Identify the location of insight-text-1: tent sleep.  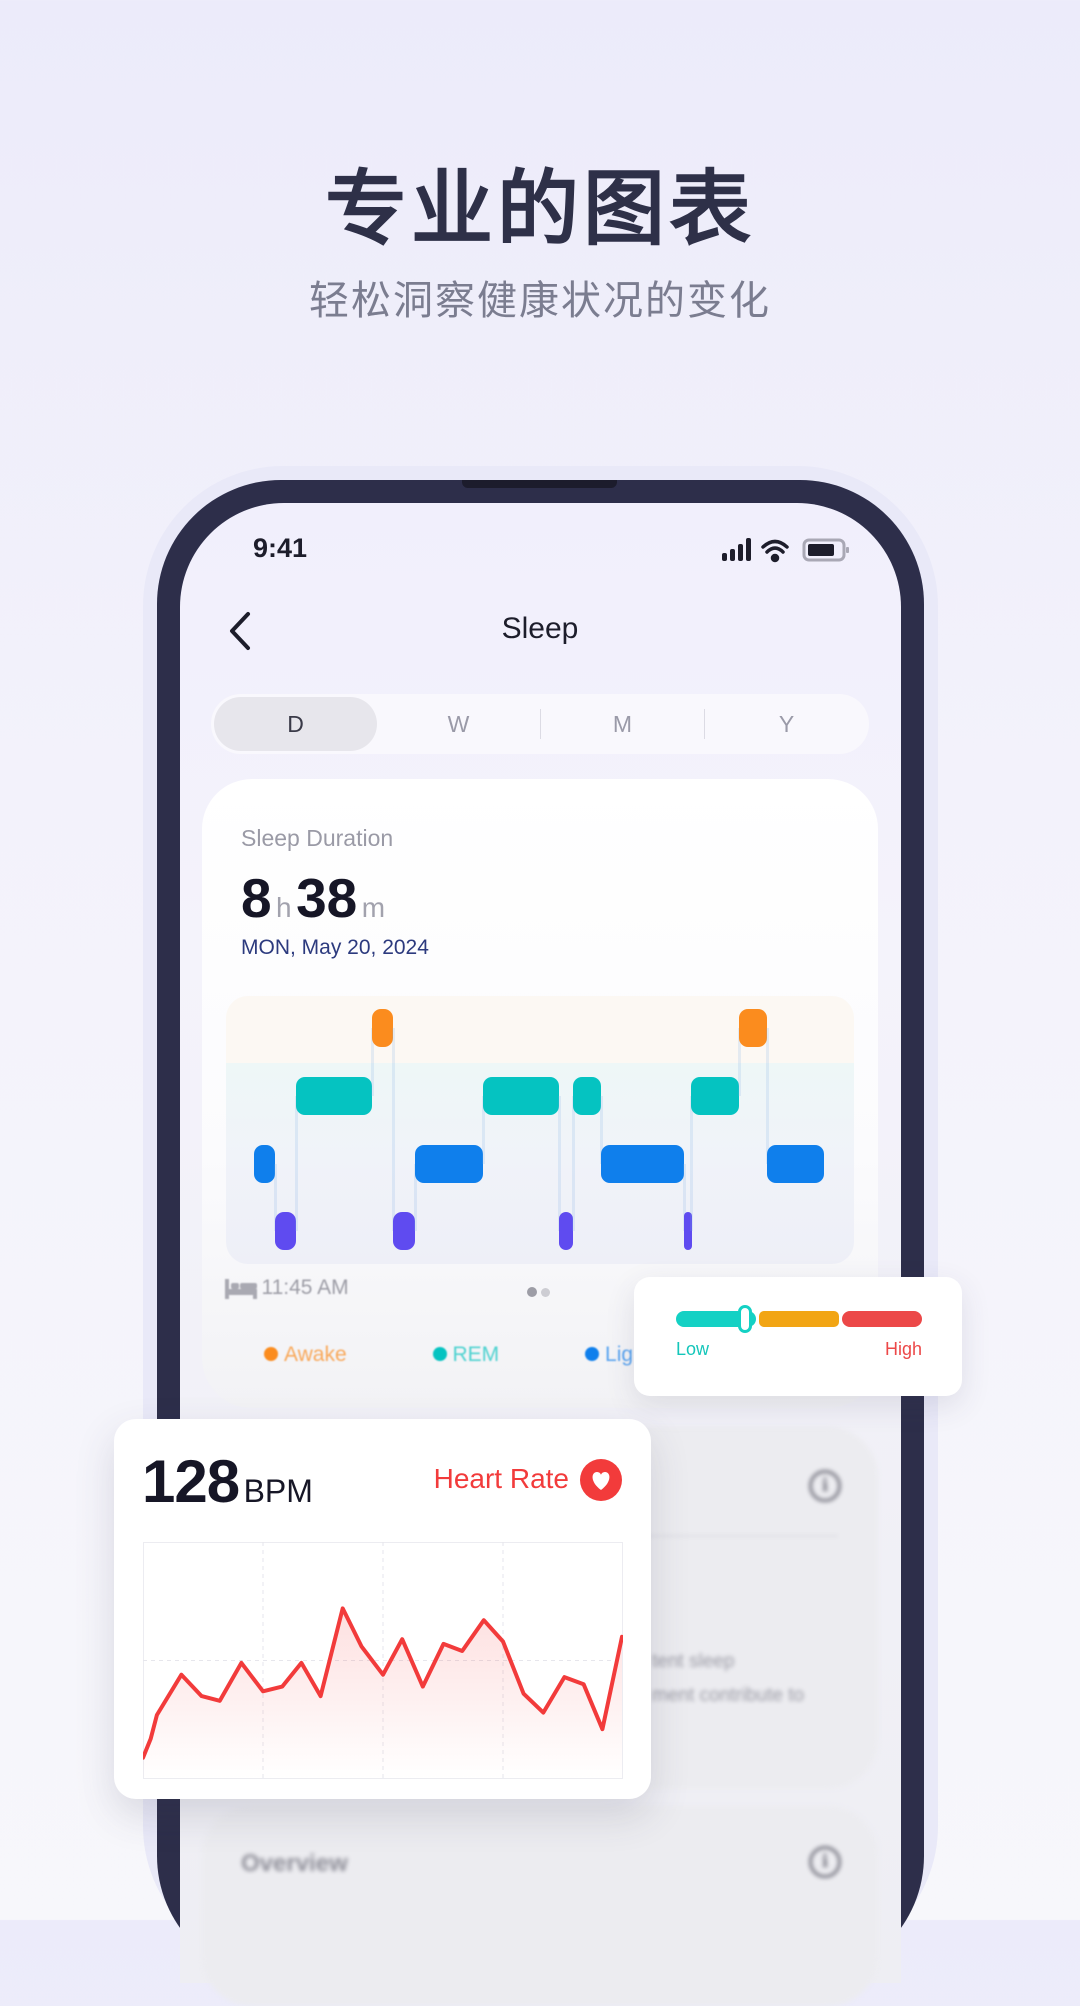
(693, 1661).